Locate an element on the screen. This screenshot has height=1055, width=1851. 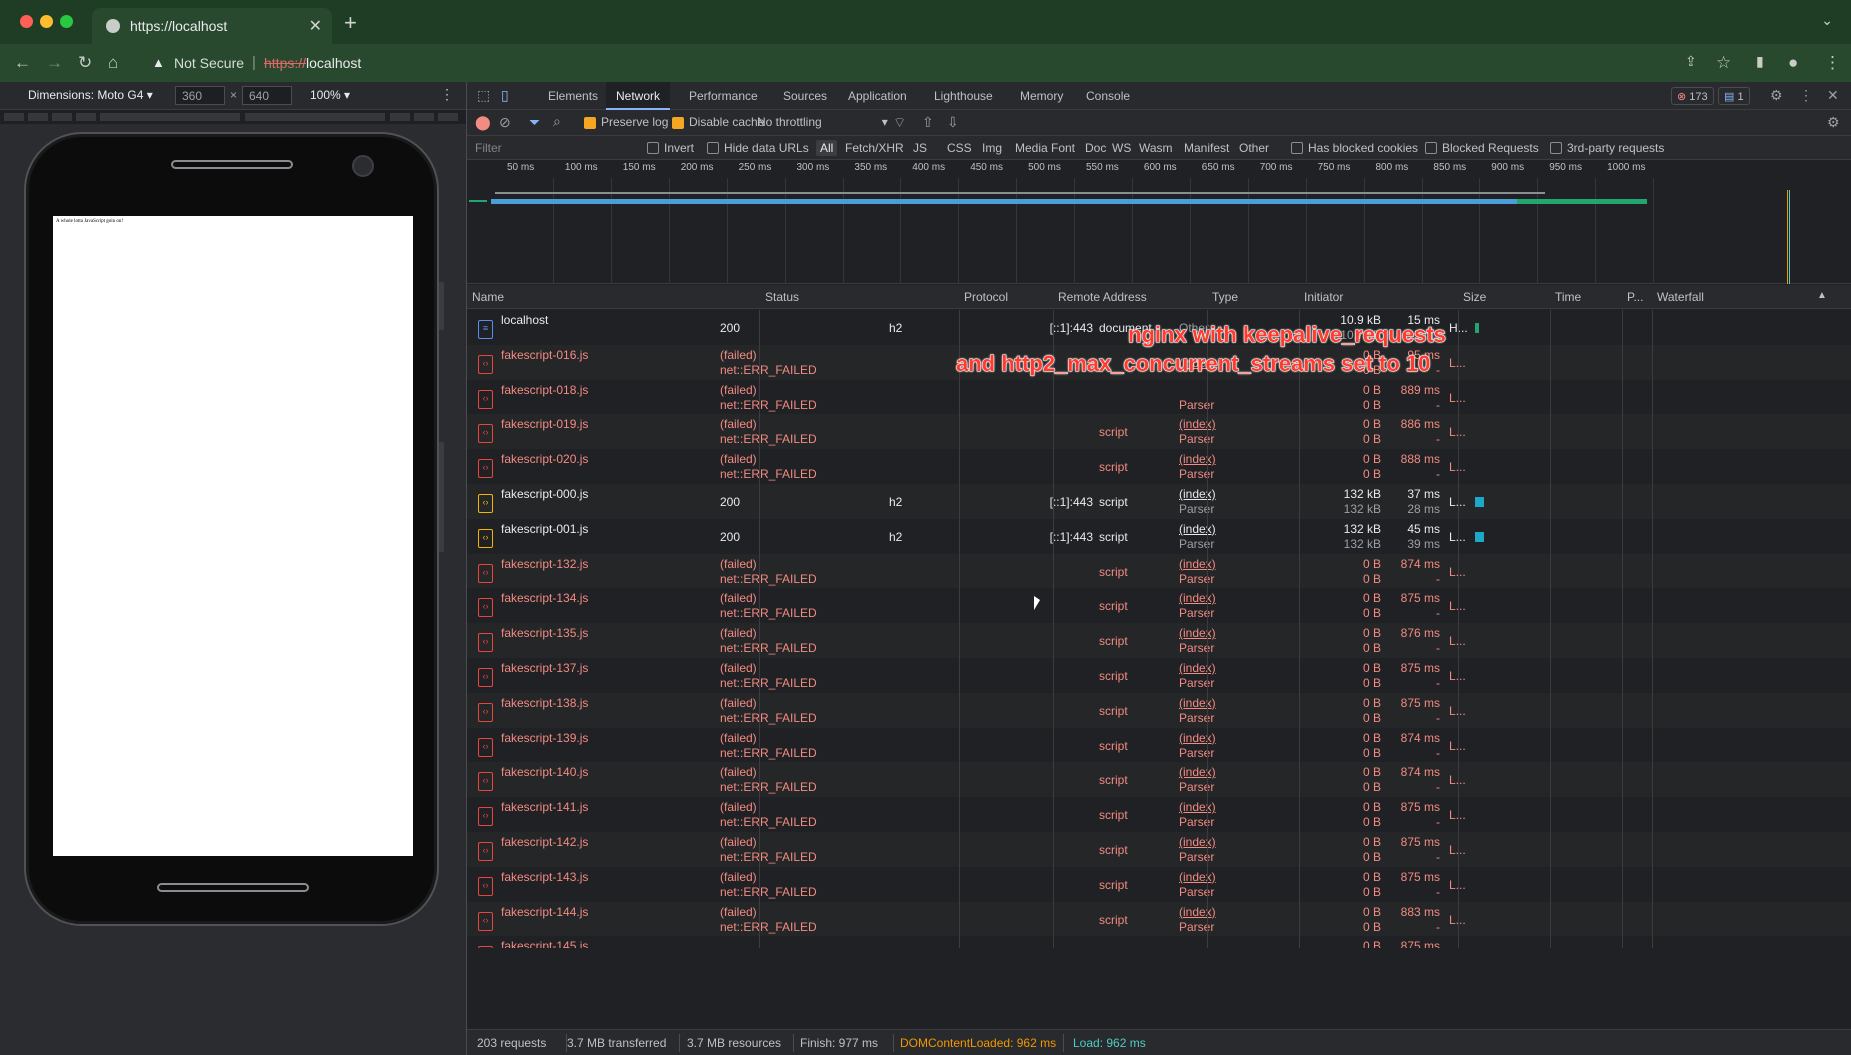
third-party-checkbox is located at coordinates (1556, 148).